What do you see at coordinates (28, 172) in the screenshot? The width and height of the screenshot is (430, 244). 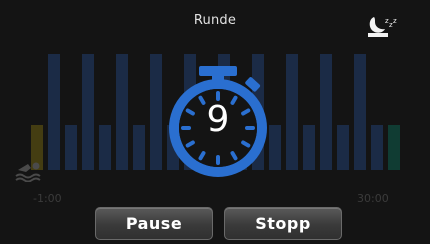 I see `swimmer-icon` at bounding box center [28, 172].